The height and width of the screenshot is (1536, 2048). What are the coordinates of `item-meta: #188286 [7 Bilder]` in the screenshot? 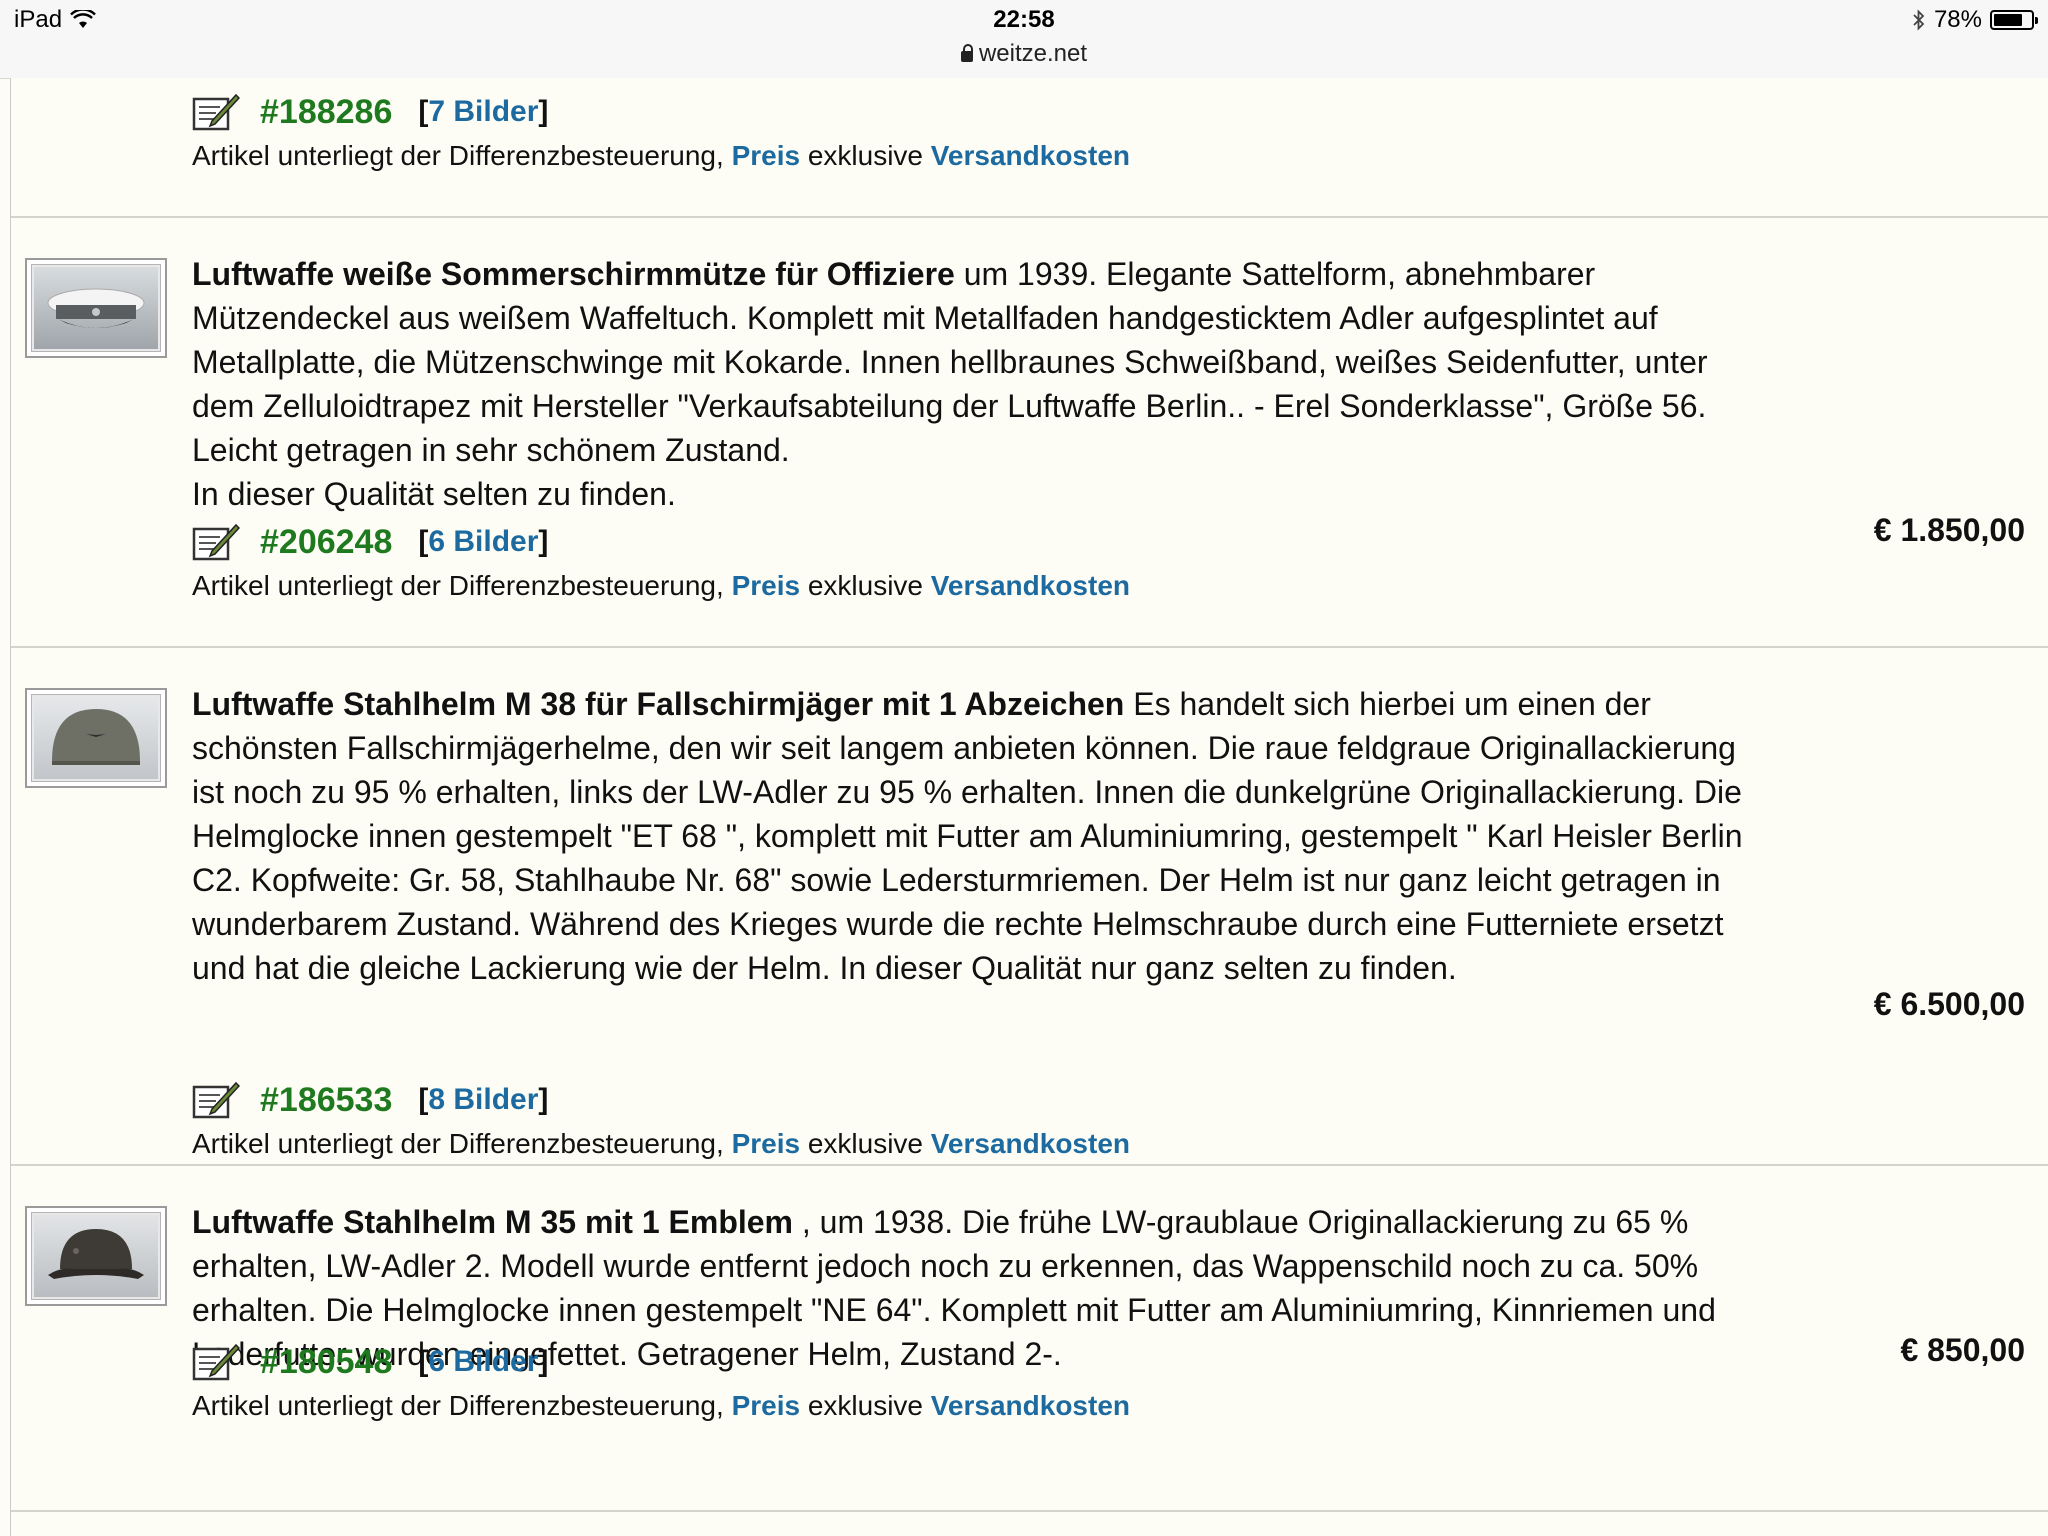 It's located at (370, 112).